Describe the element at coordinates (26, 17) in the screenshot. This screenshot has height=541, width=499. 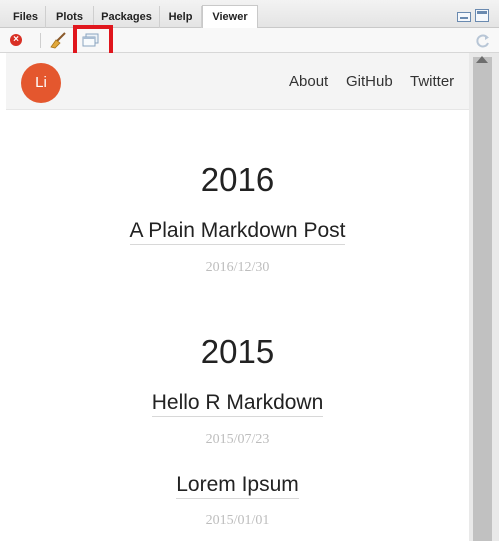
I see `tab-files: Files` at that location.